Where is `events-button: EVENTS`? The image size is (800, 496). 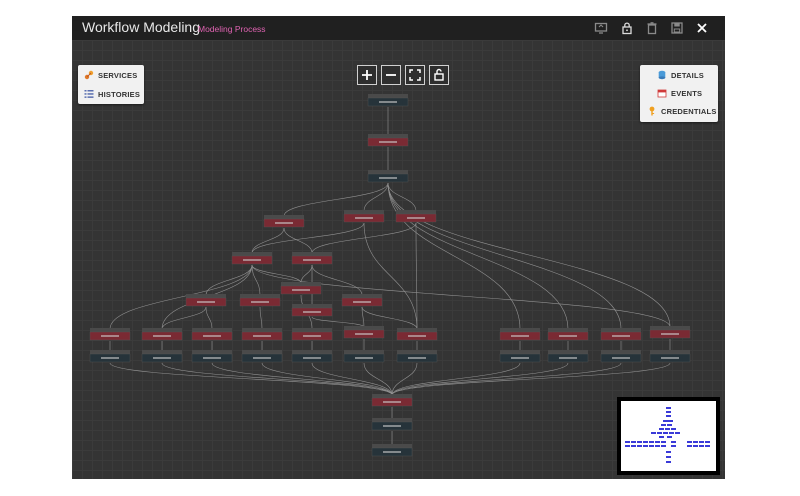 events-button: EVENTS is located at coordinates (679, 93).